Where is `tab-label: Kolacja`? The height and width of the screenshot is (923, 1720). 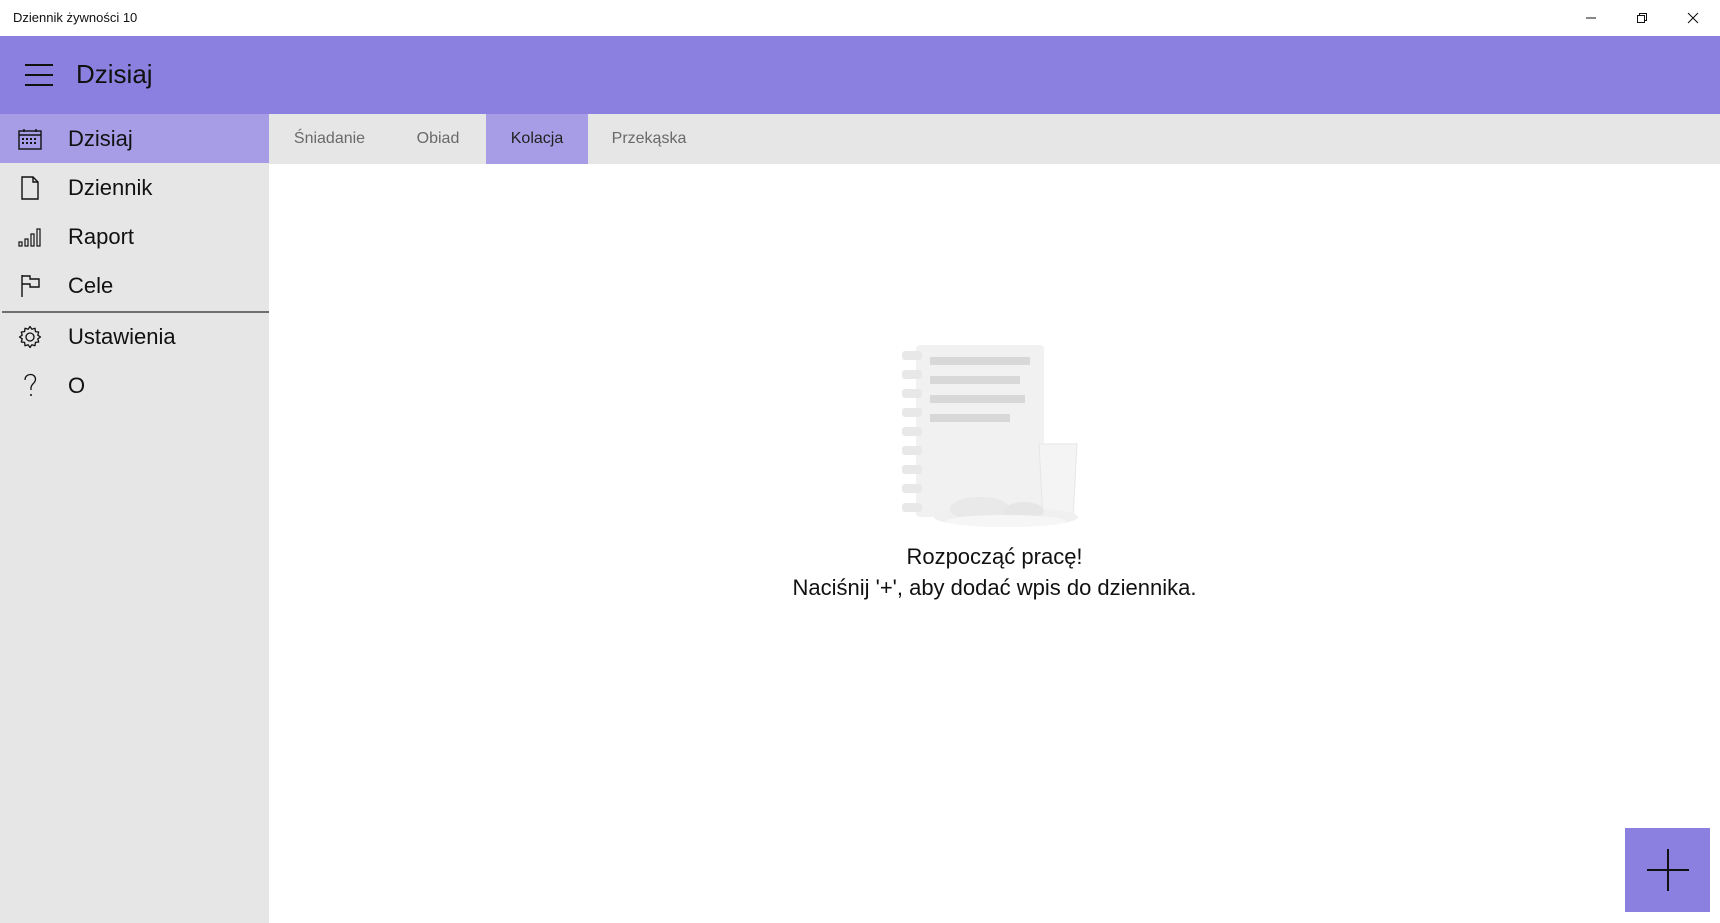
tab-label: Kolacja is located at coordinates (537, 138).